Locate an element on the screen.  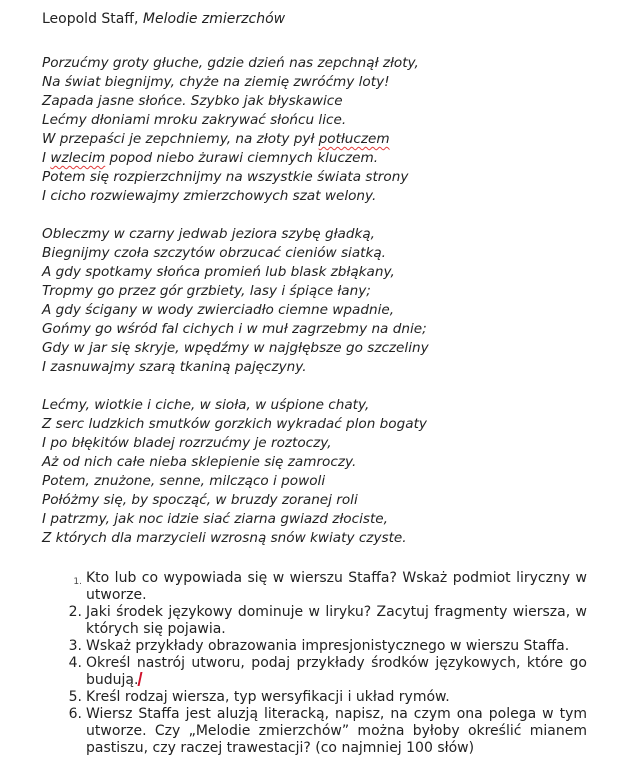
poem-line-text: W przepaści je zepchniemy, na złoty pył is located at coordinates (180, 139).